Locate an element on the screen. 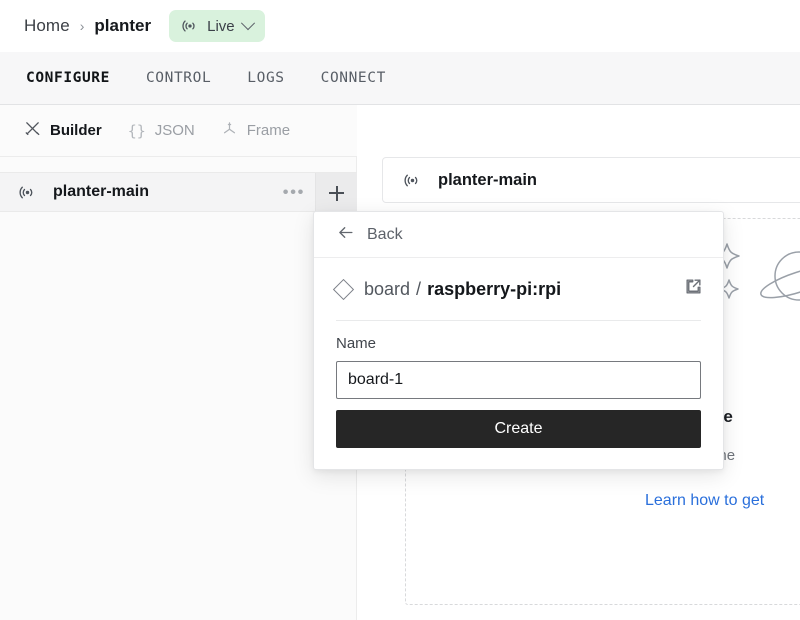  tab-control: CONTROL is located at coordinates (178, 78).